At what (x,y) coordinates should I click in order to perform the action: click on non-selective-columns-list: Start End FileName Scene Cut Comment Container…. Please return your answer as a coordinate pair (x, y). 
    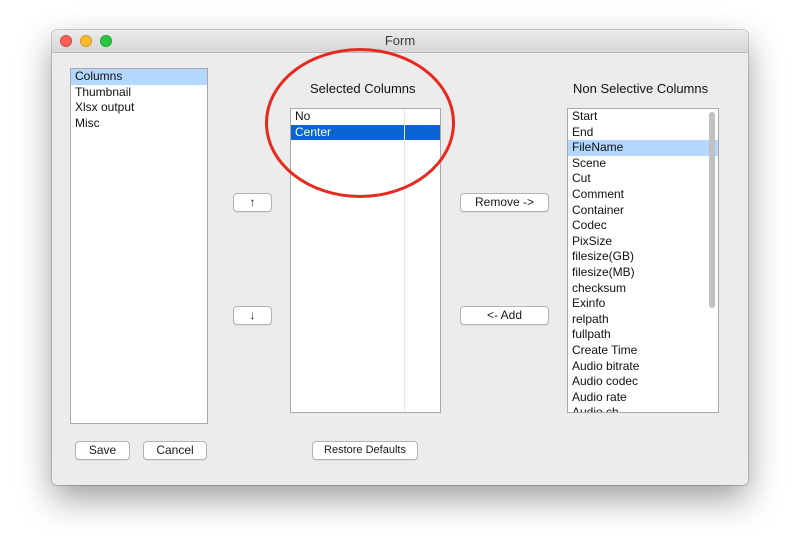
    Looking at the image, I should click on (643, 260).